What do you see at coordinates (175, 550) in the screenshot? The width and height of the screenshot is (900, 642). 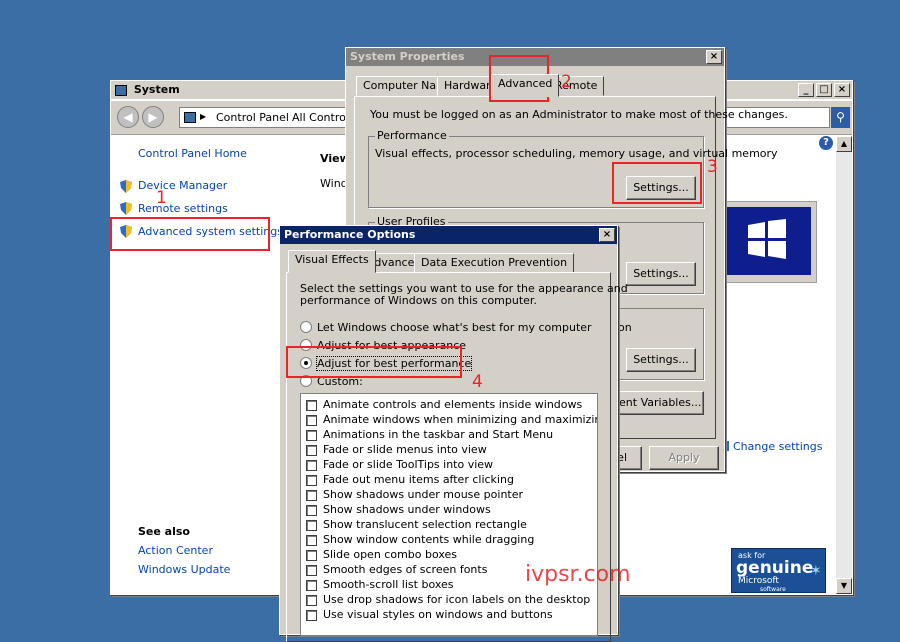 I see `action-center-link: Action Center` at bounding box center [175, 550].